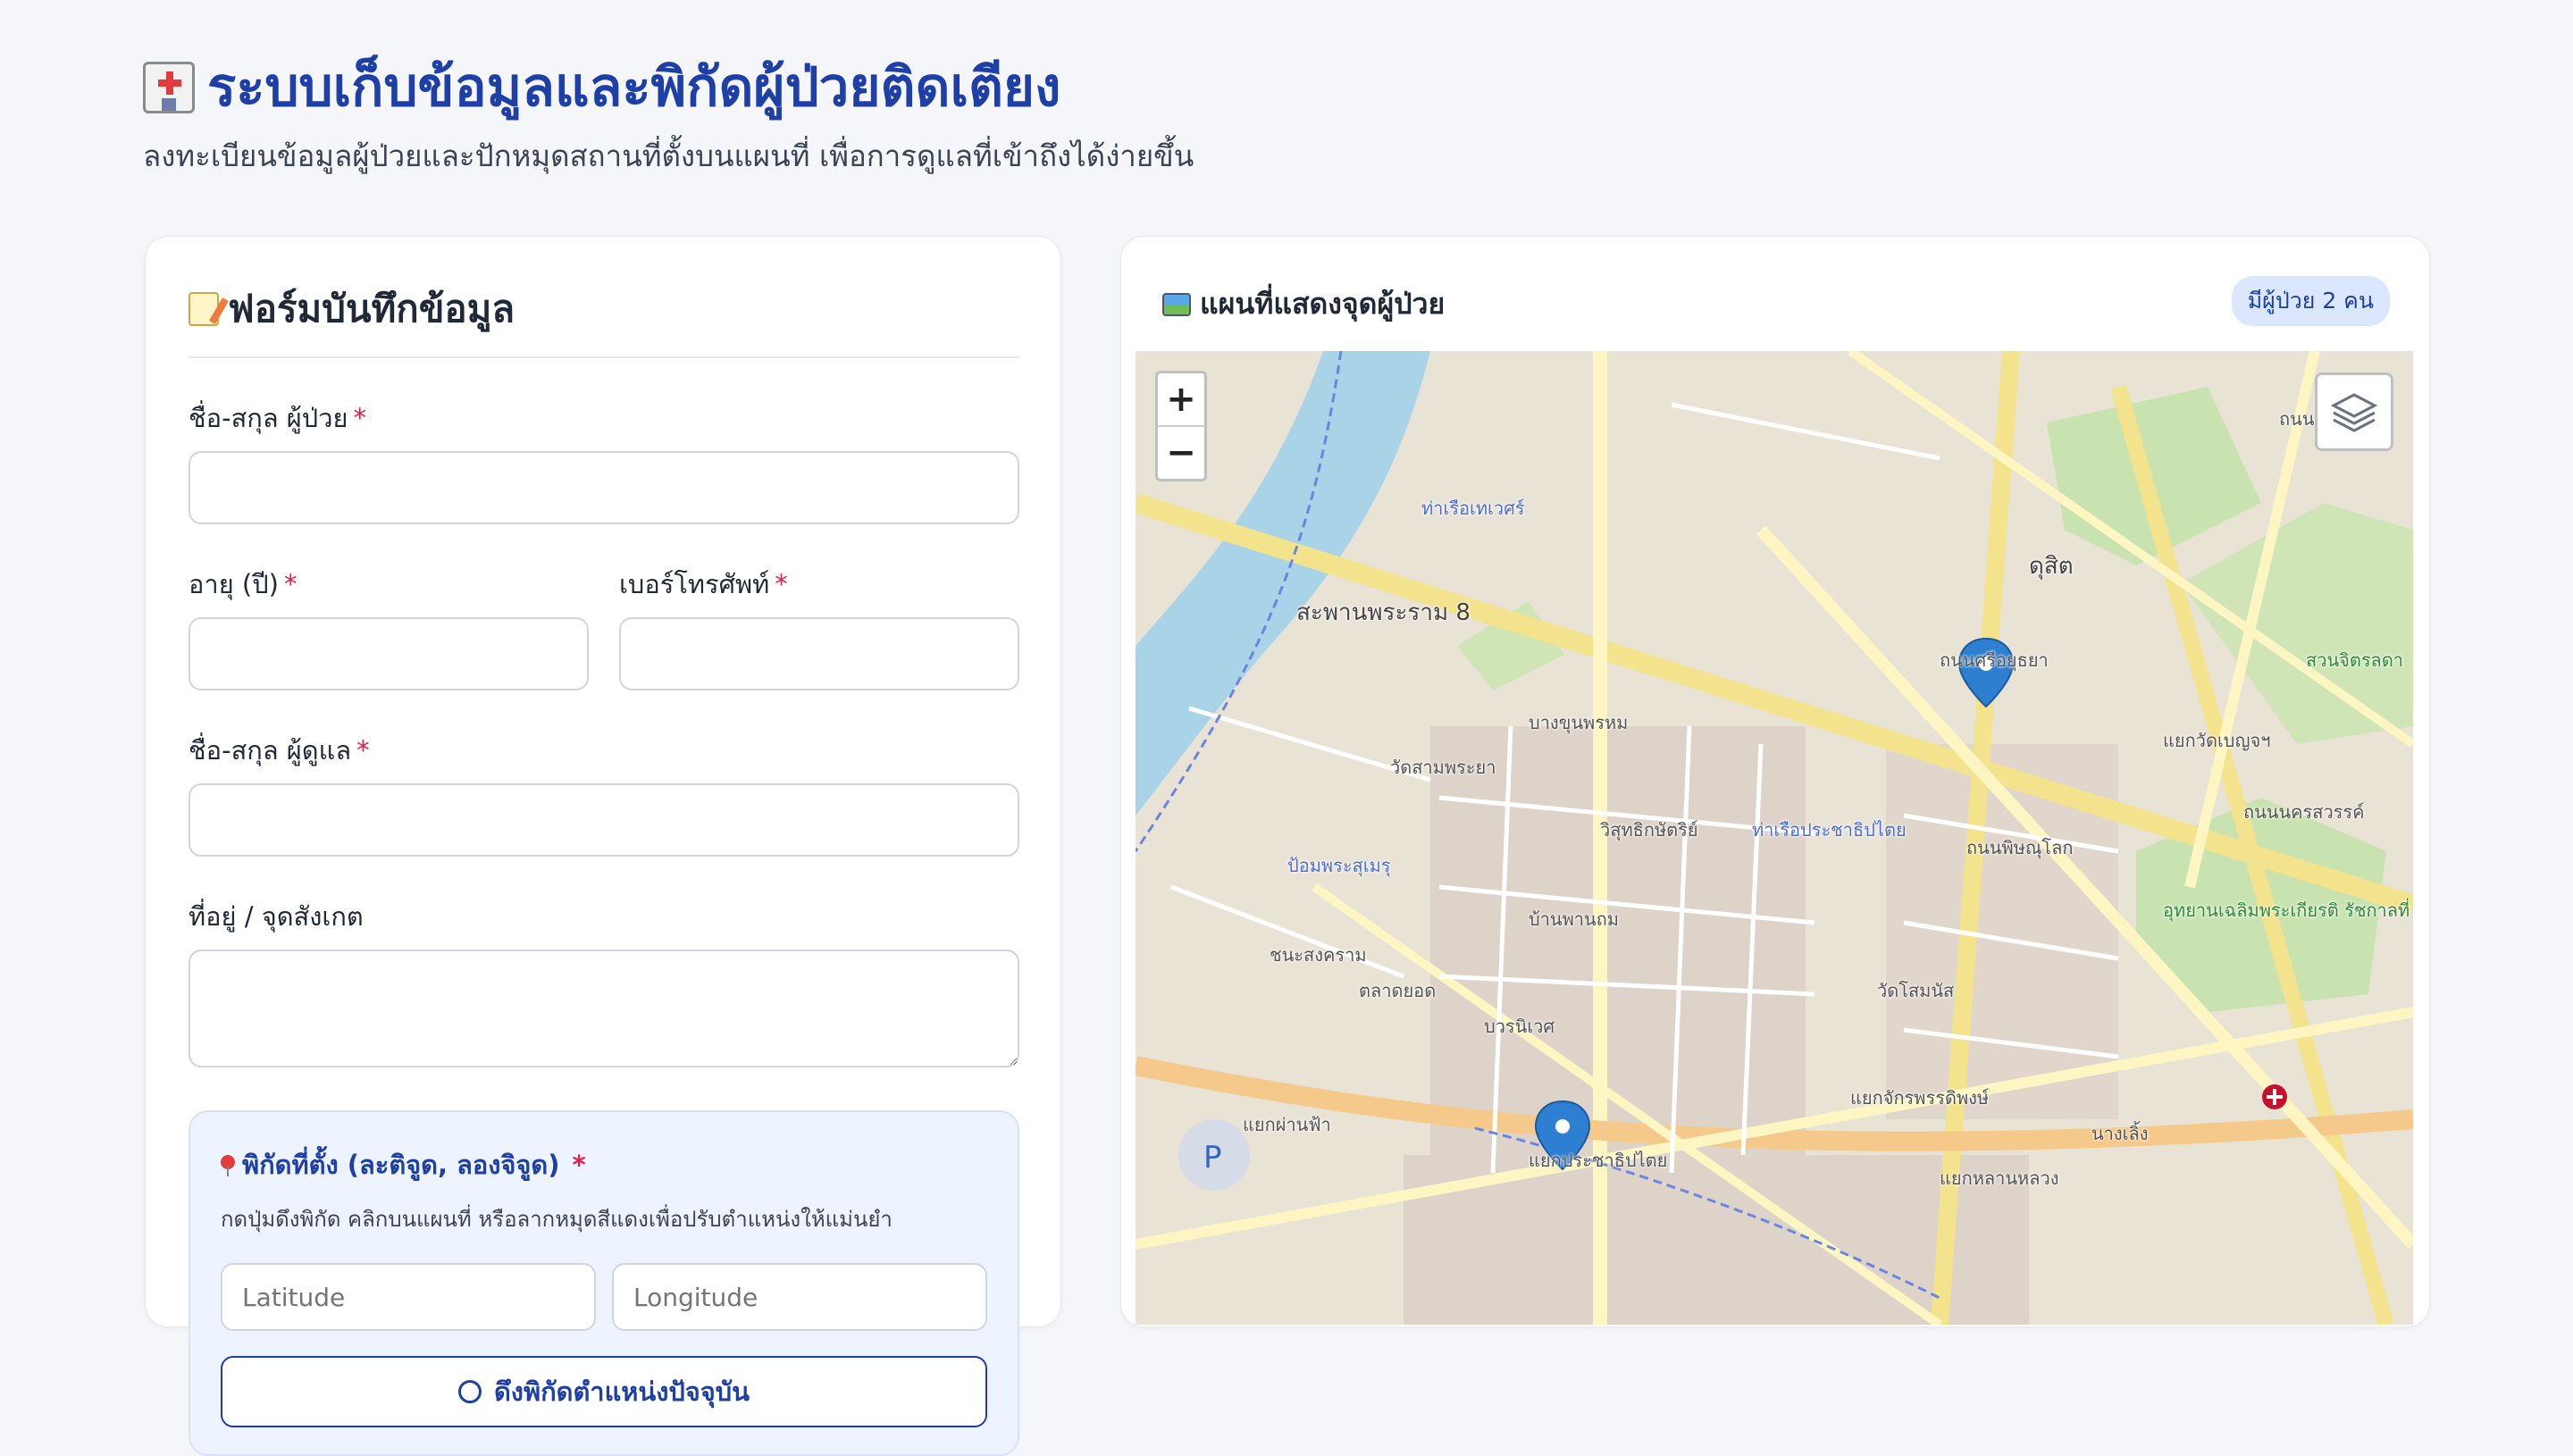 This screenshot has width=2573, height=1456. I want to click on address-textarea, so click(604, 1008).